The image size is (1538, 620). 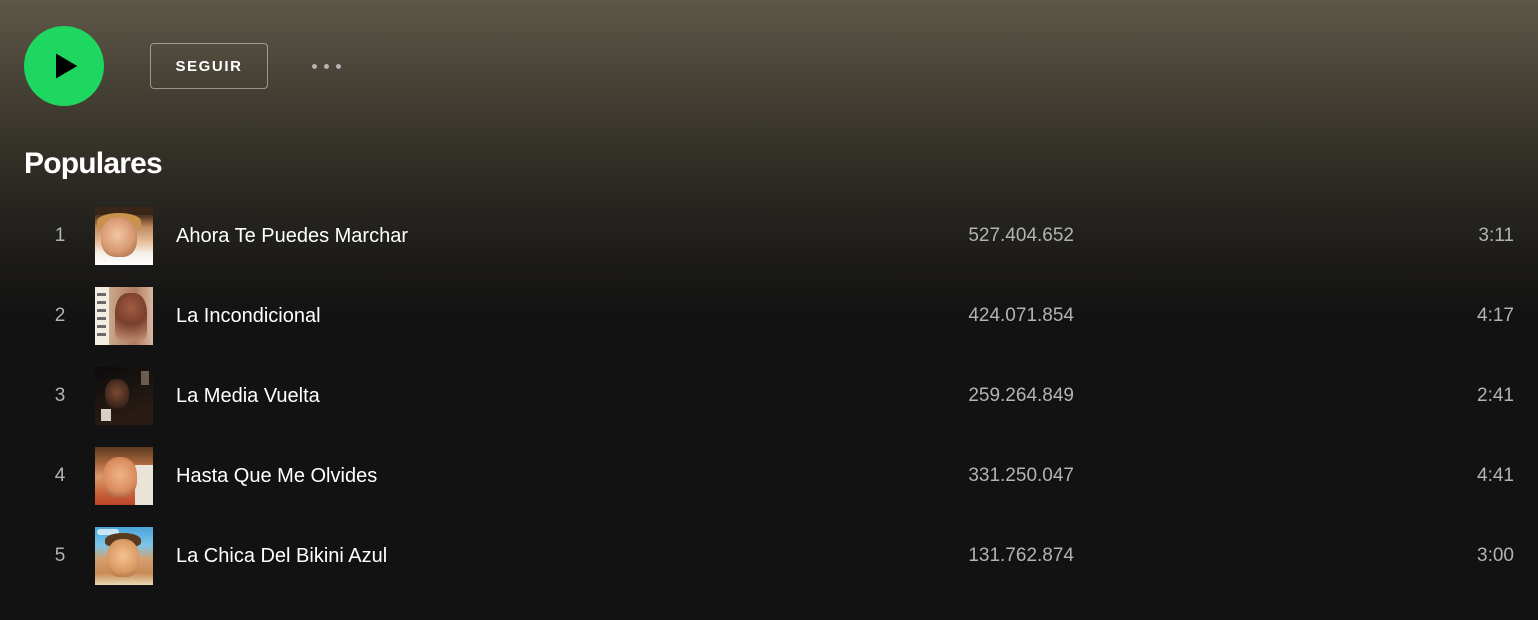 I want to click on track-play-count: 259.264.849, so click(x=1021, y=395).